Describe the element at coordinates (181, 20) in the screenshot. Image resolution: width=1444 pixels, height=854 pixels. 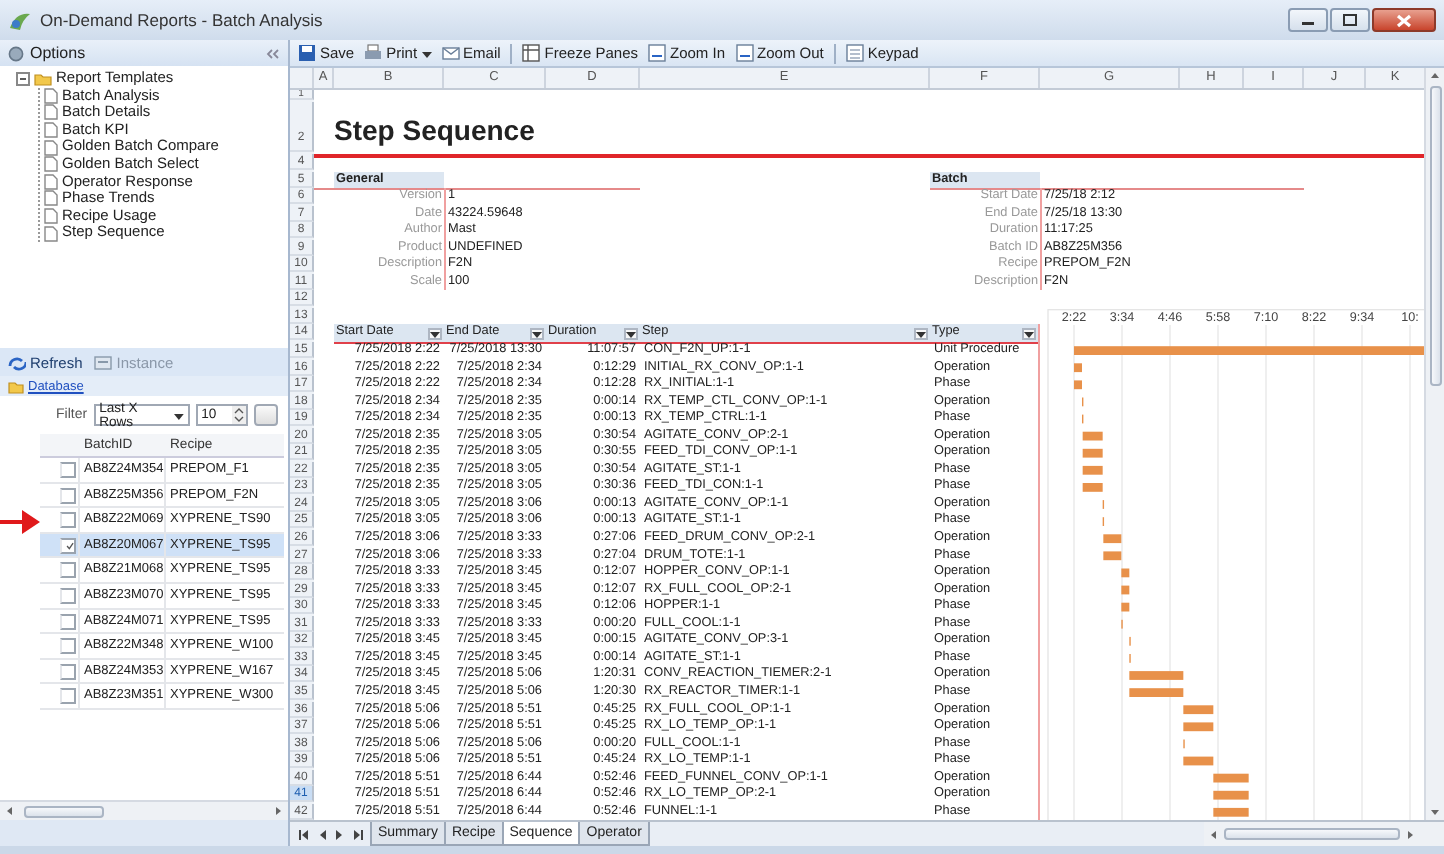
I see `window-title: On-Demand Reports - Batch Analysis` at that location.